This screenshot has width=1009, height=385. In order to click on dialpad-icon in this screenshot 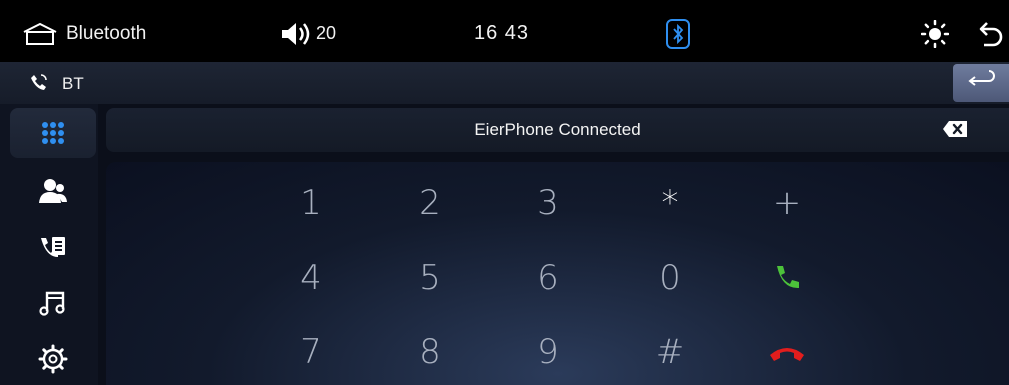, I will do `click(53, 133)`.